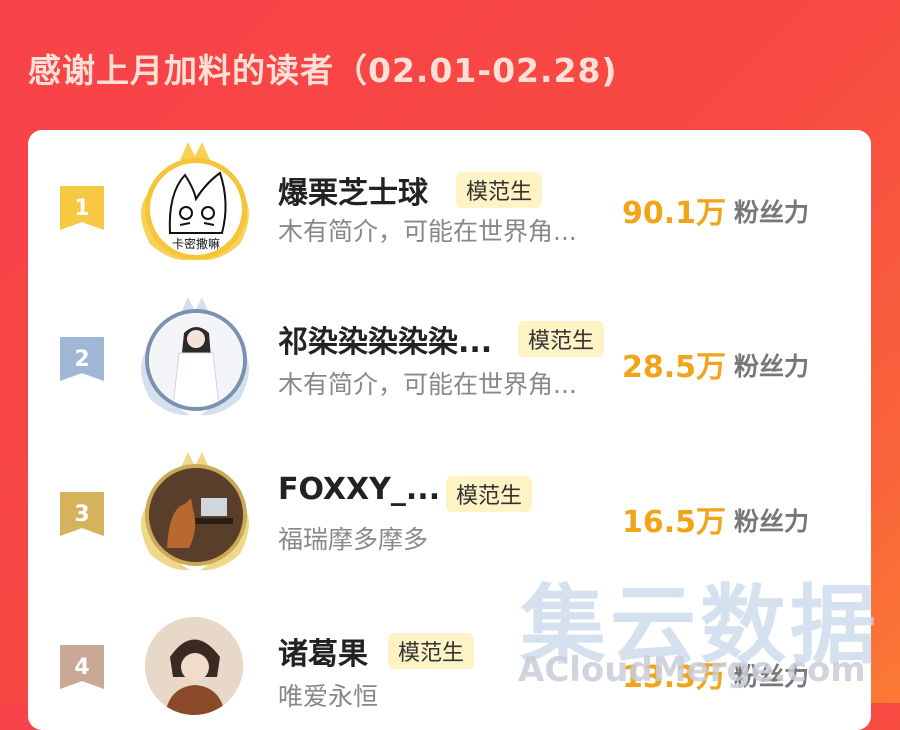  What do you see at coordinates (674, 213) in the screenshot?
I see `fans-value: 90.1万` at bounding box center [674, 213].